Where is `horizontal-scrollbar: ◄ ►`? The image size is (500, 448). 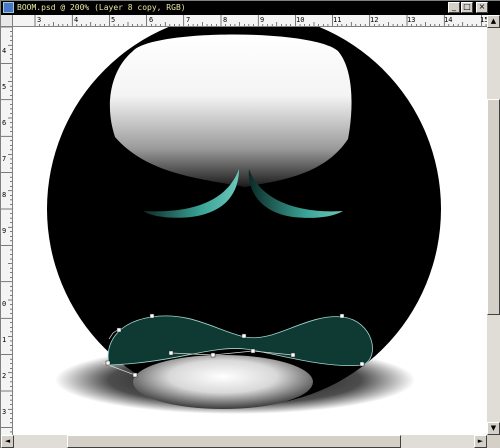
horizontal-scrollbar: ◄ ► is located at coordinates (244, 441).